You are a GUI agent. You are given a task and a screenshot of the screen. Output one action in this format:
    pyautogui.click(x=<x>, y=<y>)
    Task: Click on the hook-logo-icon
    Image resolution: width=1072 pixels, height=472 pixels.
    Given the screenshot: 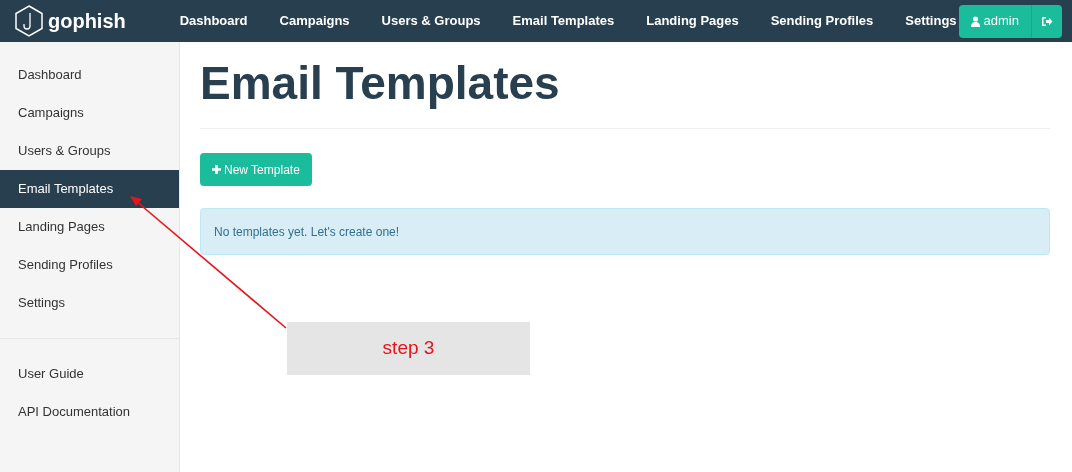 What is the action you would take?
    pyautogui.click(x=29, y=21)
    